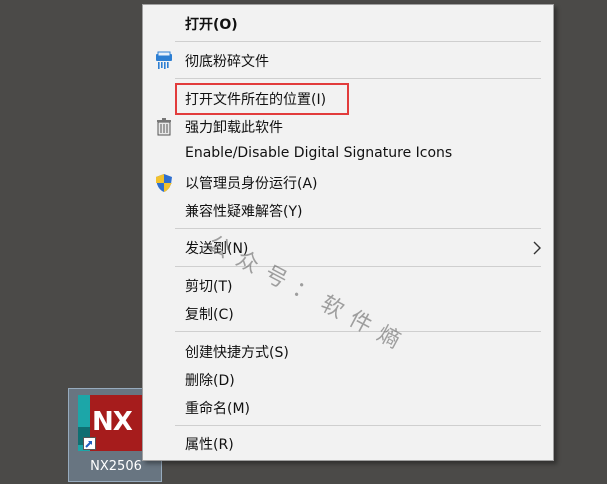  I want to click on menu-item-rename: 重命名(M), so click(348, 408).